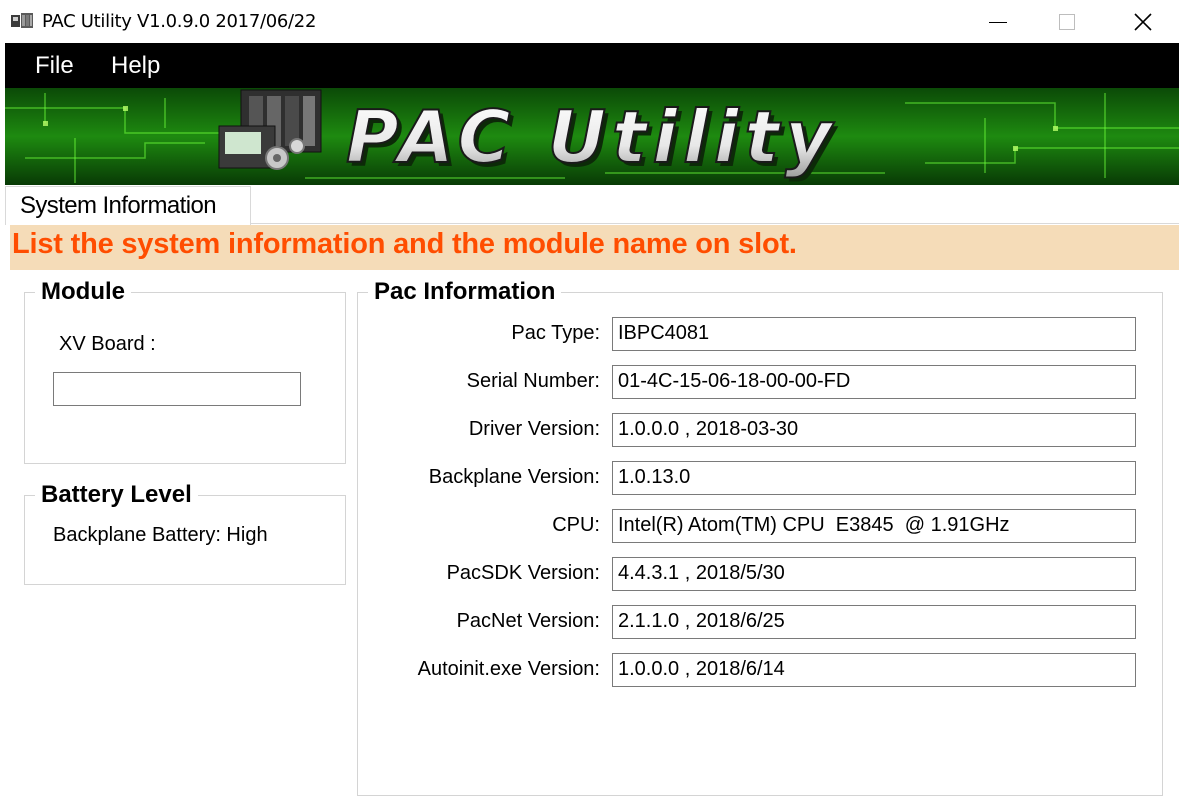 This screenshot has height=803, width=1179. What do you see at coordinates (734, 381) in the screenshot?
I see `serial-number-value: 01-4C-15-06-18-00-00-FD` at bounding box center [734, 381].